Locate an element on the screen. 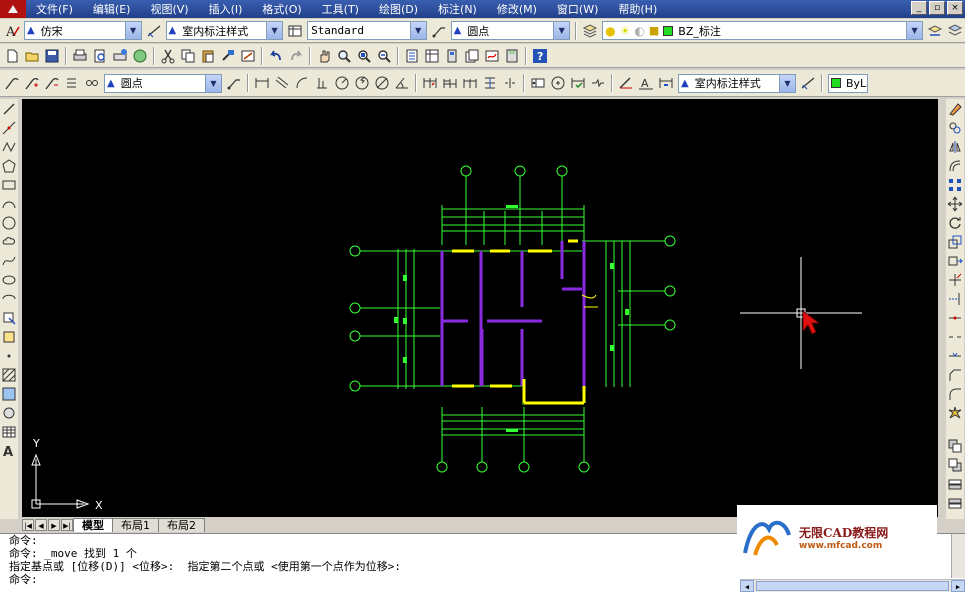  scroll-thumb is located at coordinates (852, 586).